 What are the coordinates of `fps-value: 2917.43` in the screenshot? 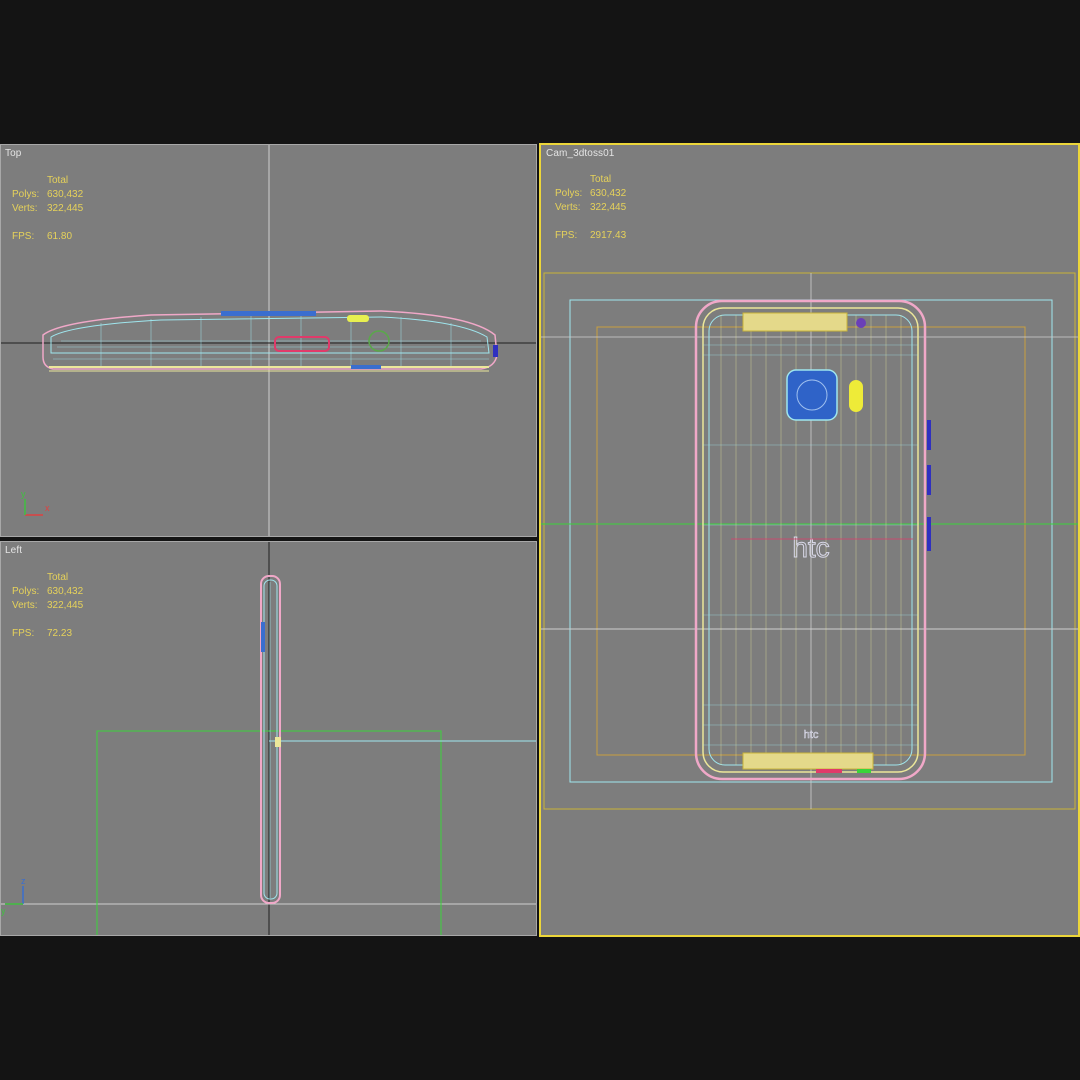 It's located at (608, 235).